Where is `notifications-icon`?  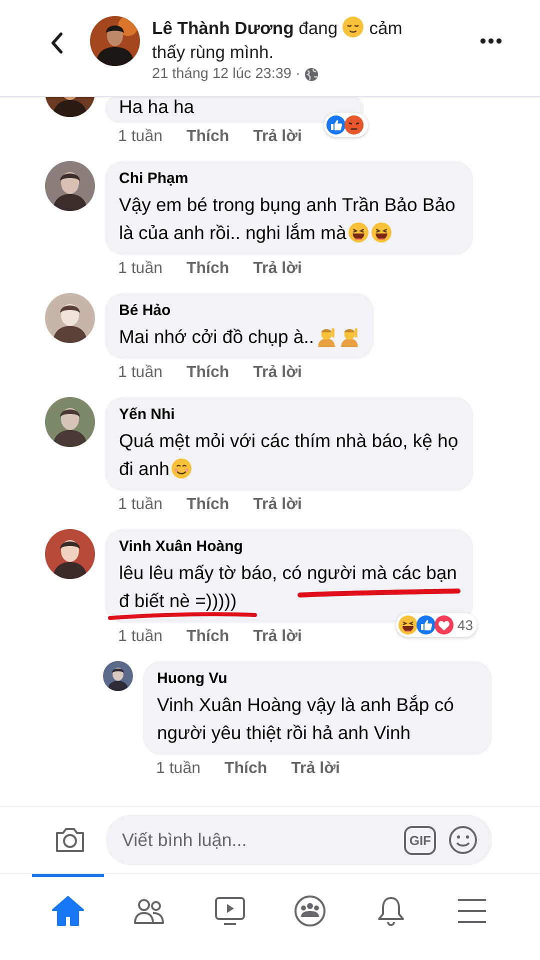 notifications-icon is located at coordinates (391, 910).